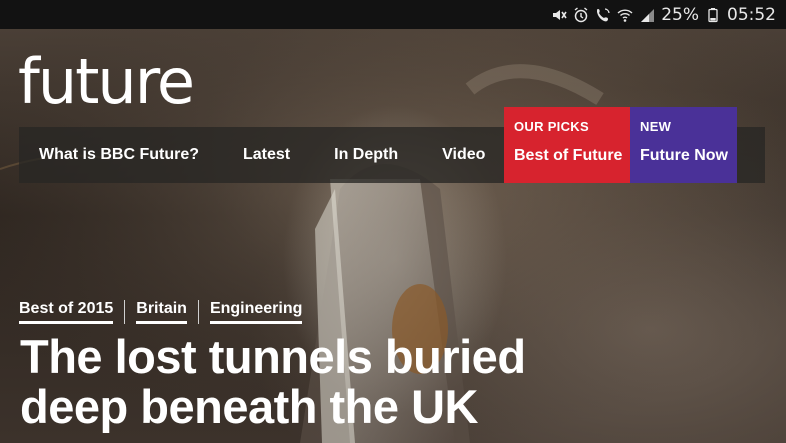 This screenshot has height=443, width=786. What do you see at coordinates (273, 356) in the screenshot?
I see `headline-line-1: The lost tunnels buried` at bounding box center [273, 356].